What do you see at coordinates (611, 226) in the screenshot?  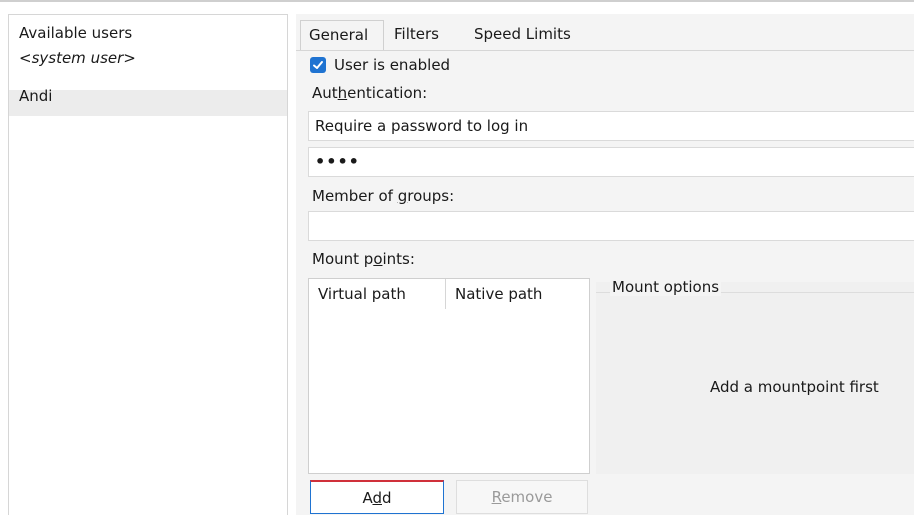 I see `groups-field` at bounding box center [611, 226].